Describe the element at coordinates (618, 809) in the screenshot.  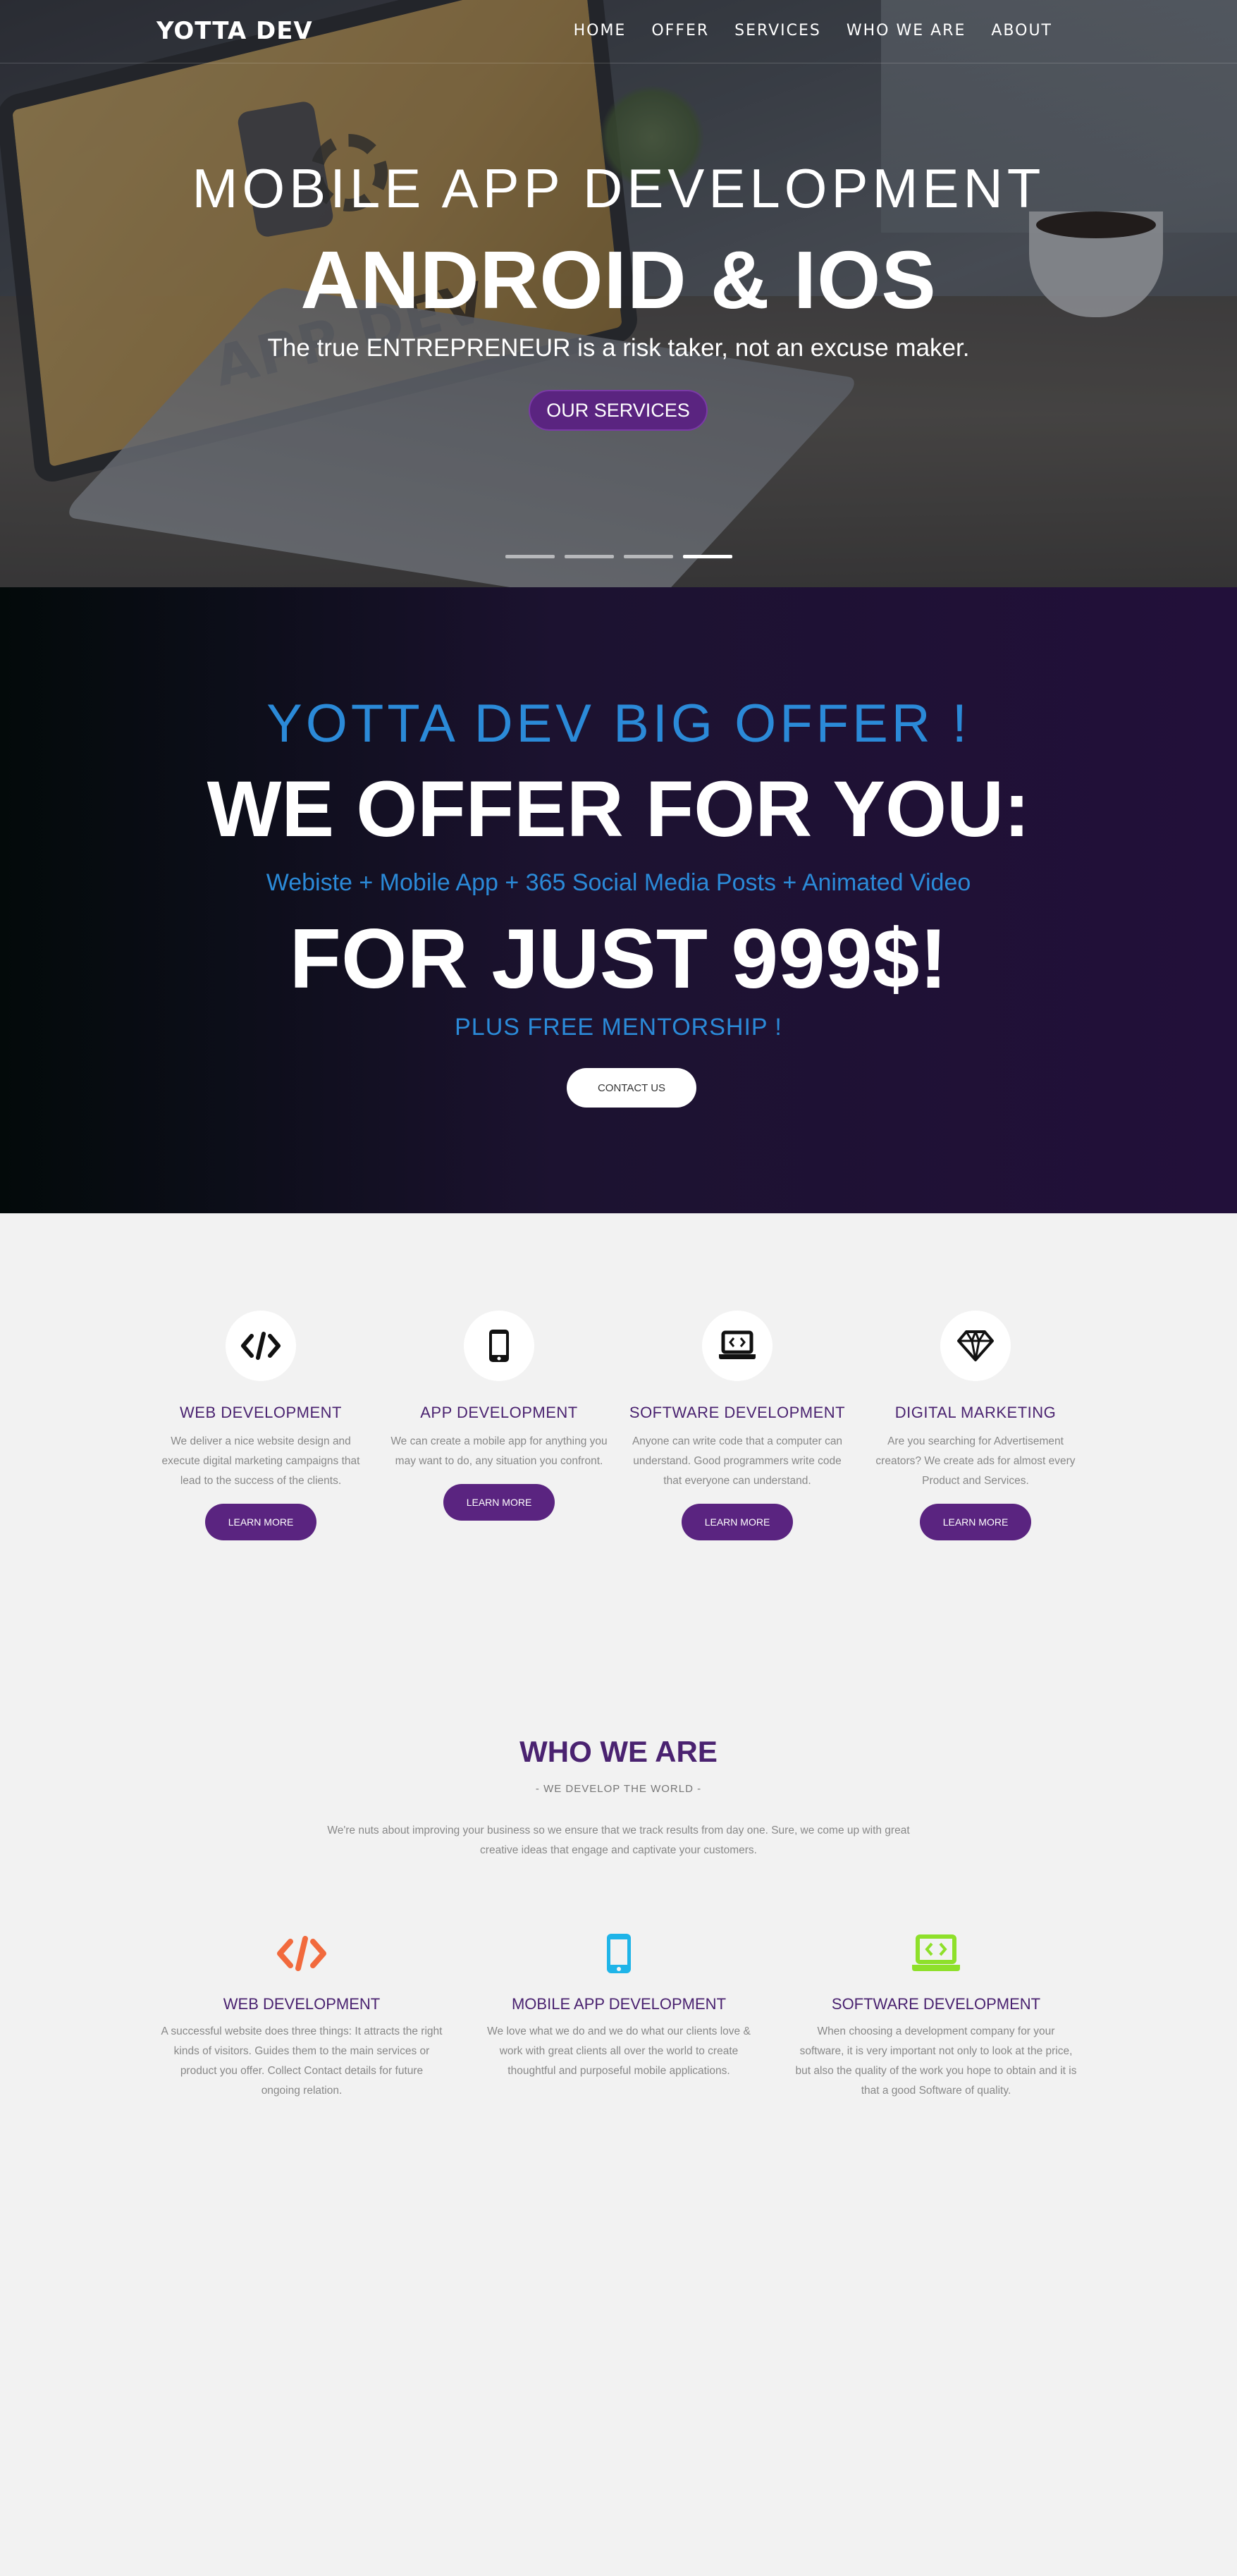
I see `offer-title: WE OFFER FOR YOU:` at that location.